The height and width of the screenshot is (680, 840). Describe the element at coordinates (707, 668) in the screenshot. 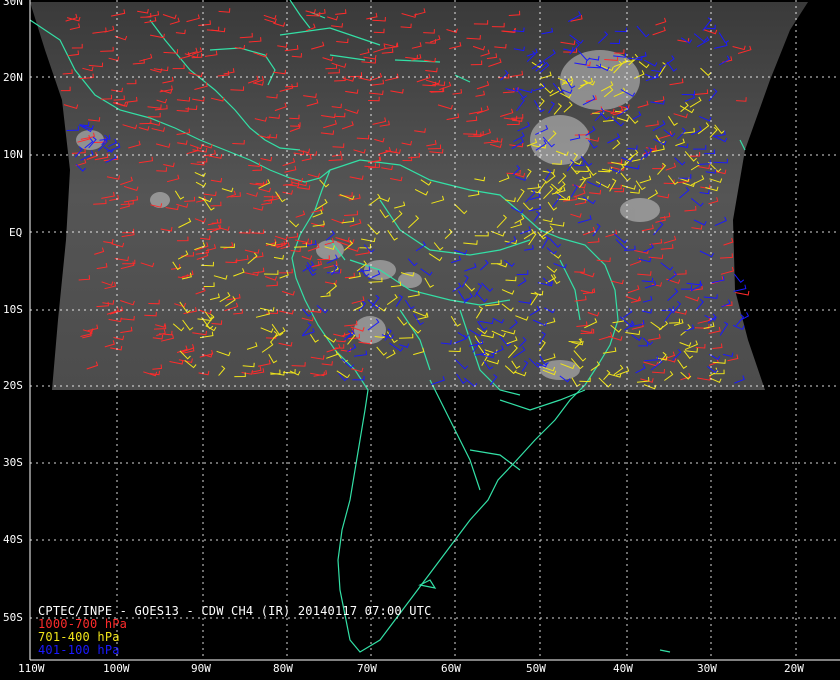

I see `lon-label-30w: 30W` at that location.